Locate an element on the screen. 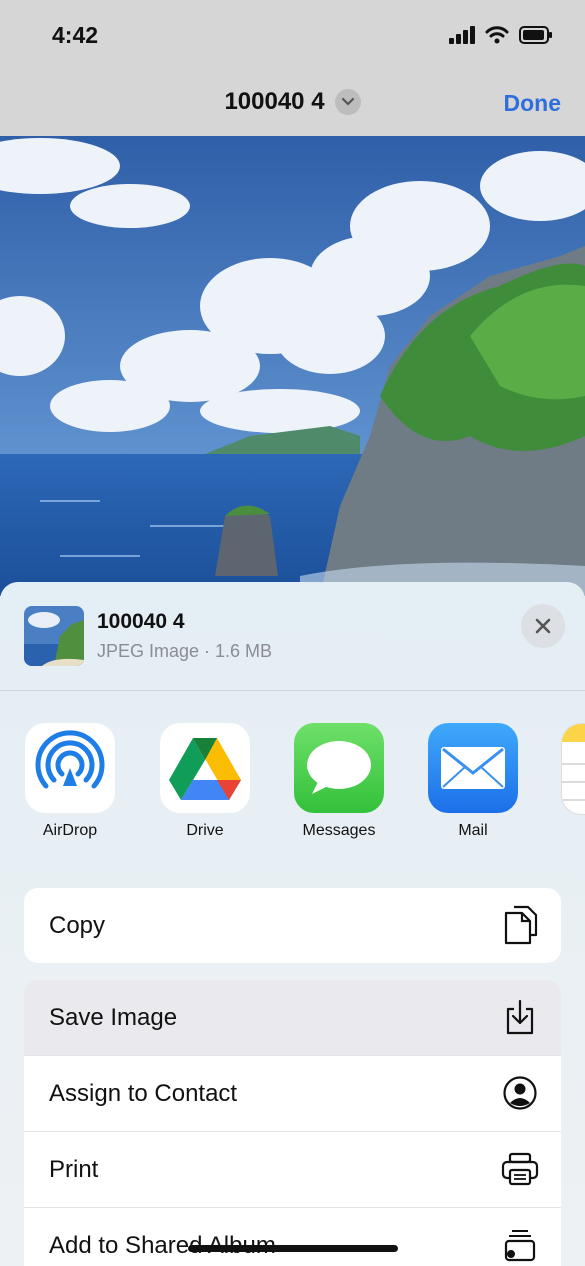 The height and width of the screenshot is (1266, 585). contact-icon is located at coordinates (520, 1093).